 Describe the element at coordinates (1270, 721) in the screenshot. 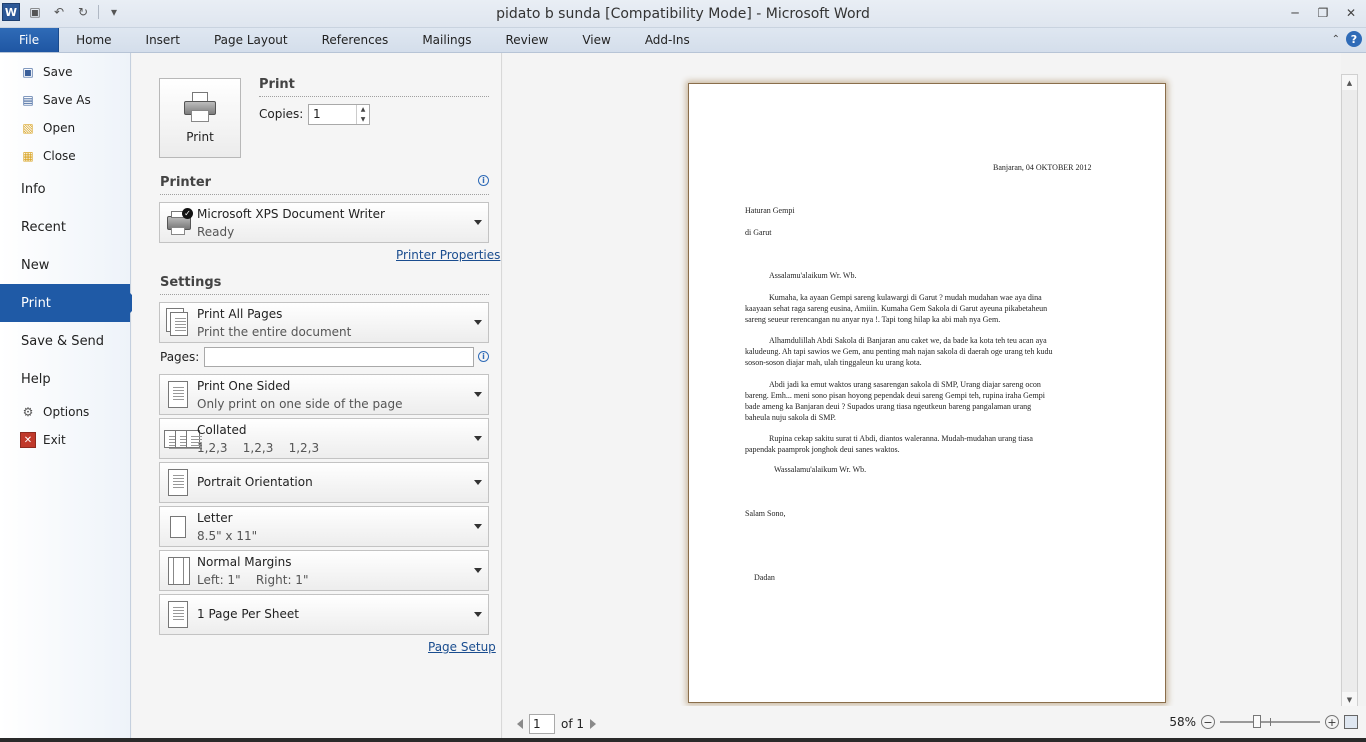

I see `zoom-slider` at that location.